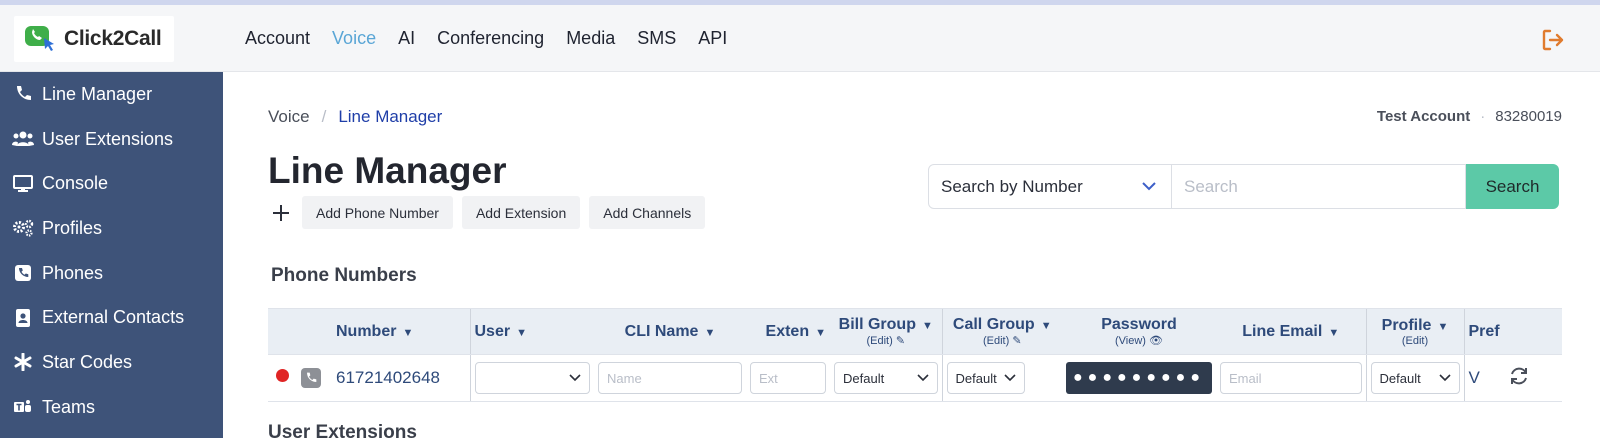  I want to click on column-header-line-email: Line Email ▼, so click(1291, 331).